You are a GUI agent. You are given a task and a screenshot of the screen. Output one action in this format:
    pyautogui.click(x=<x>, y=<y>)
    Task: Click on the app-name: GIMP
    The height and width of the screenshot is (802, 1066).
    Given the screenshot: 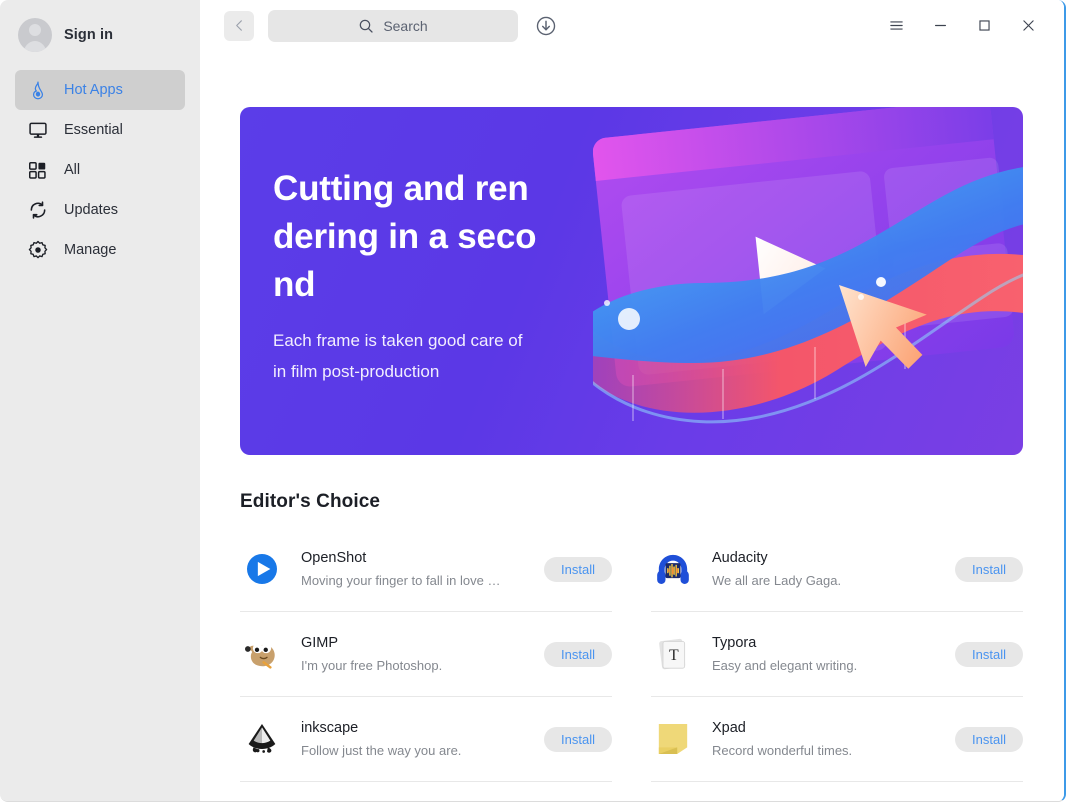 What is the action you would take?
    pyautogui.click(x=320, y=643)
    